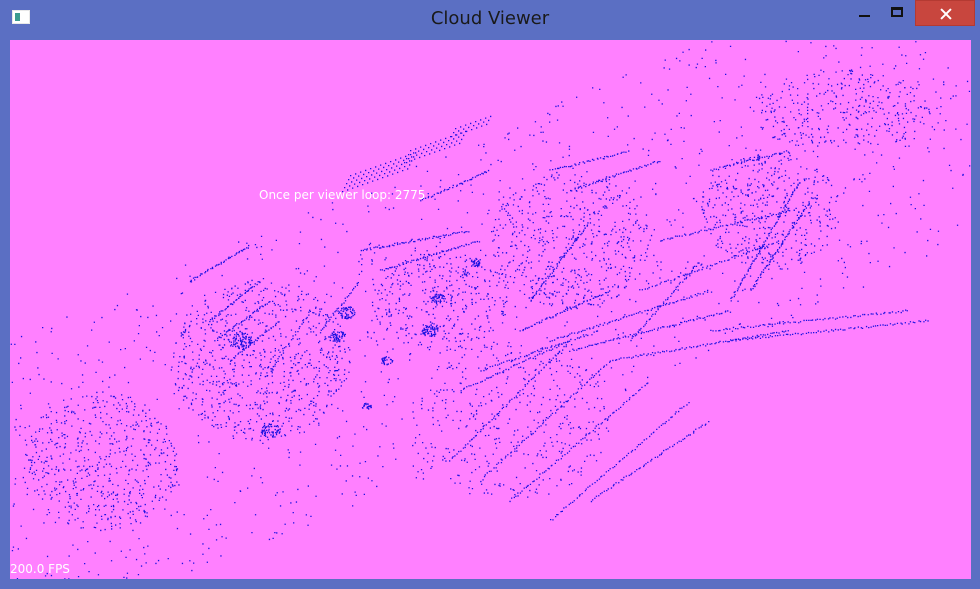 Image resolution: width=980 pixels, height=589 pixels. What do you see at coordinates (342, 195) in the screenshot?
I see `loop-counter-text: Once per viewer loop: 2775` at bounding box center [342, 195].